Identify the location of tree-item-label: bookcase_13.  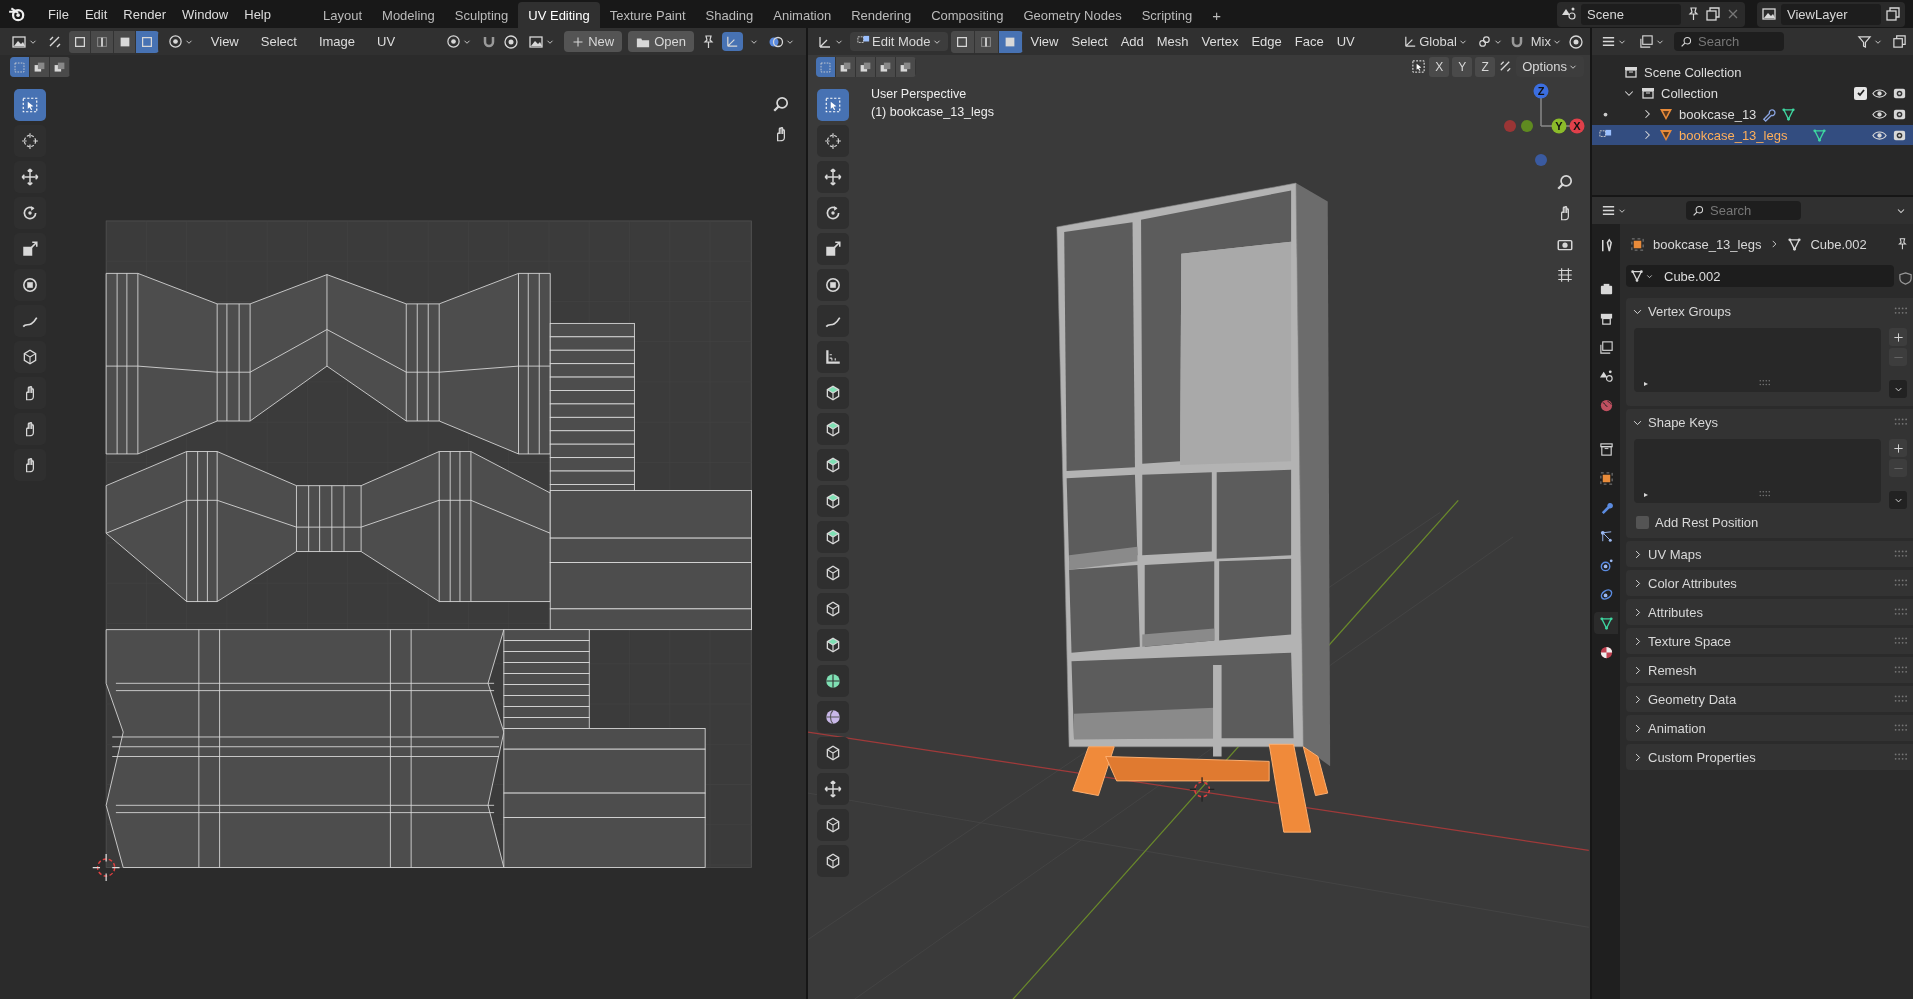
(1718, 114).